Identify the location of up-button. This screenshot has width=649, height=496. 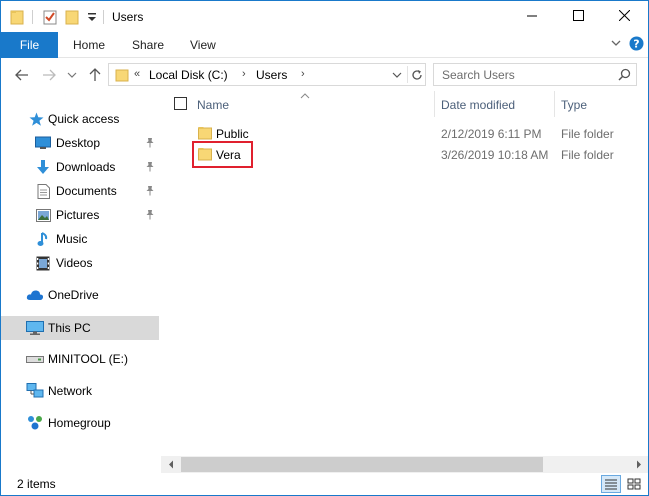
(95, 75).